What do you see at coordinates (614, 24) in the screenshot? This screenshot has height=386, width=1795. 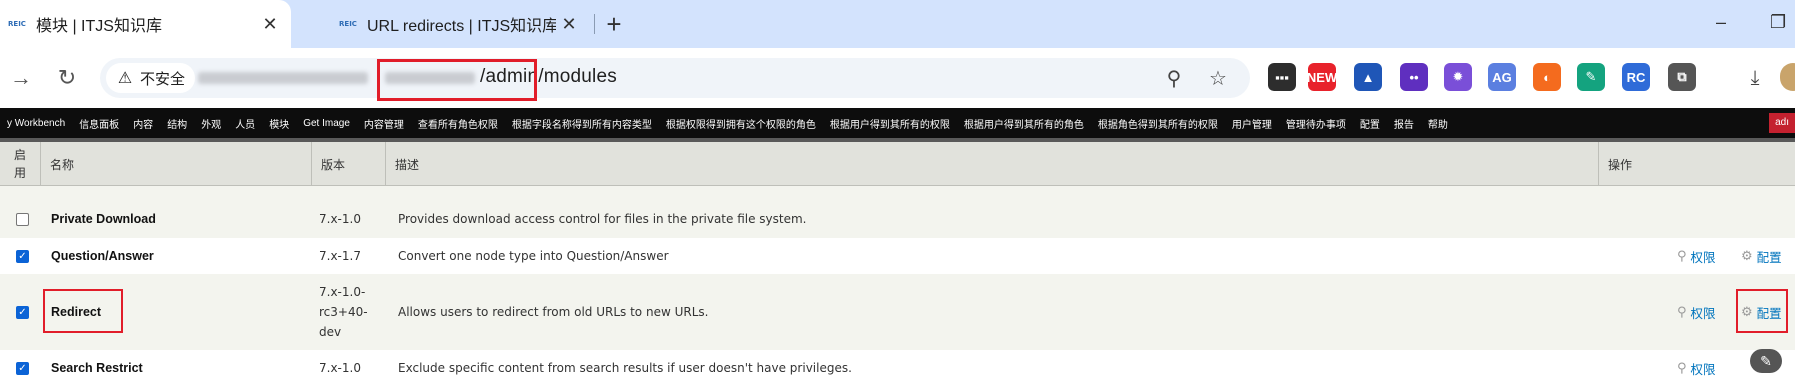 I see `new-tab-button: +` at bounding box center [614, 24].